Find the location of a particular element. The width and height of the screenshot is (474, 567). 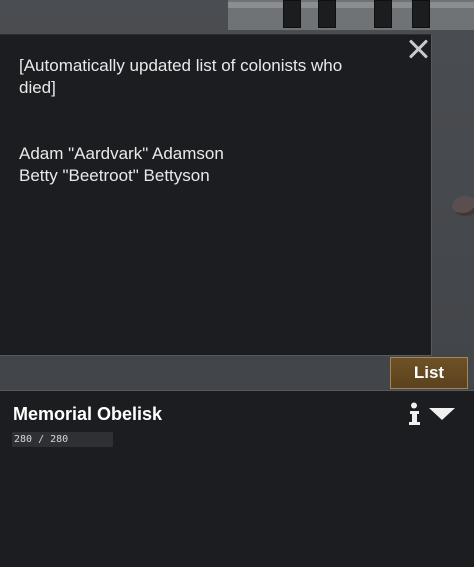

wall-strip is located at coordinates (351, 15).